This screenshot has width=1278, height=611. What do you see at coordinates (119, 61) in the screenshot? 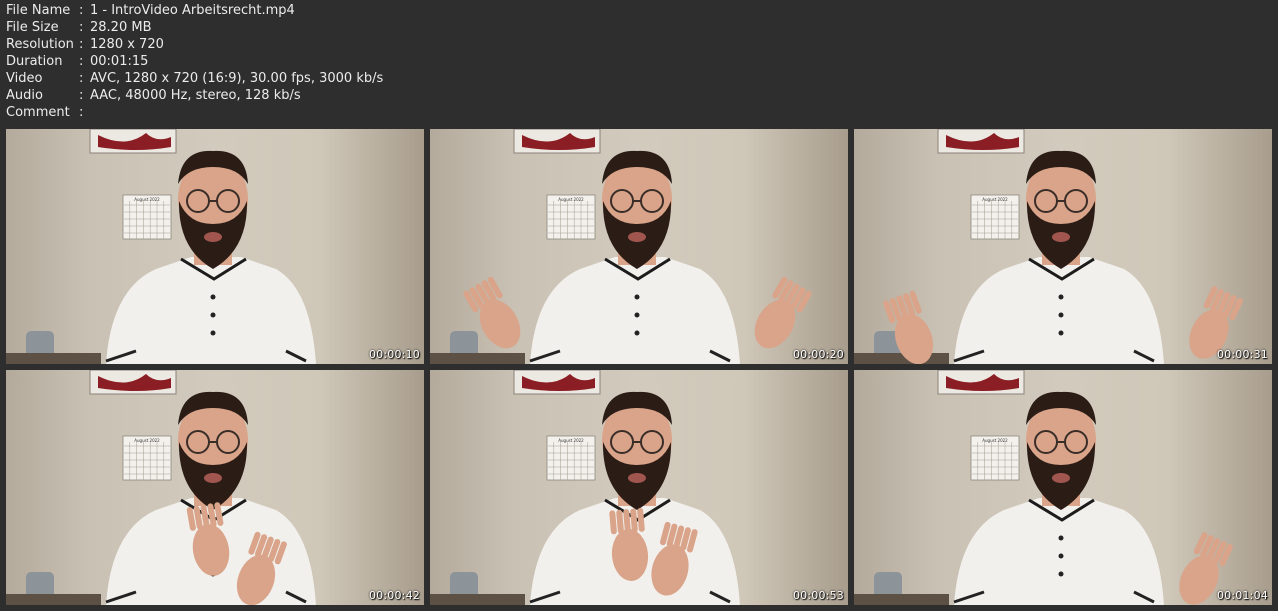
I see `info-value: 00:01:15` at bounding box center [119, 61].